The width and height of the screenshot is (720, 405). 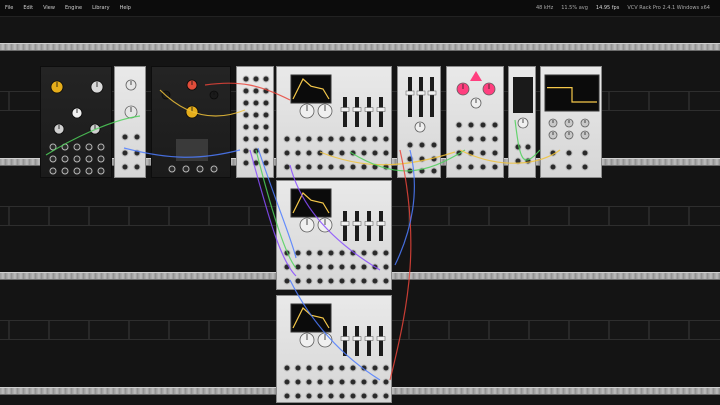 What do you see at coordinates (125, 8) in the screenshot?
I see `menu-help: Help` at bounding box center [125, 8].